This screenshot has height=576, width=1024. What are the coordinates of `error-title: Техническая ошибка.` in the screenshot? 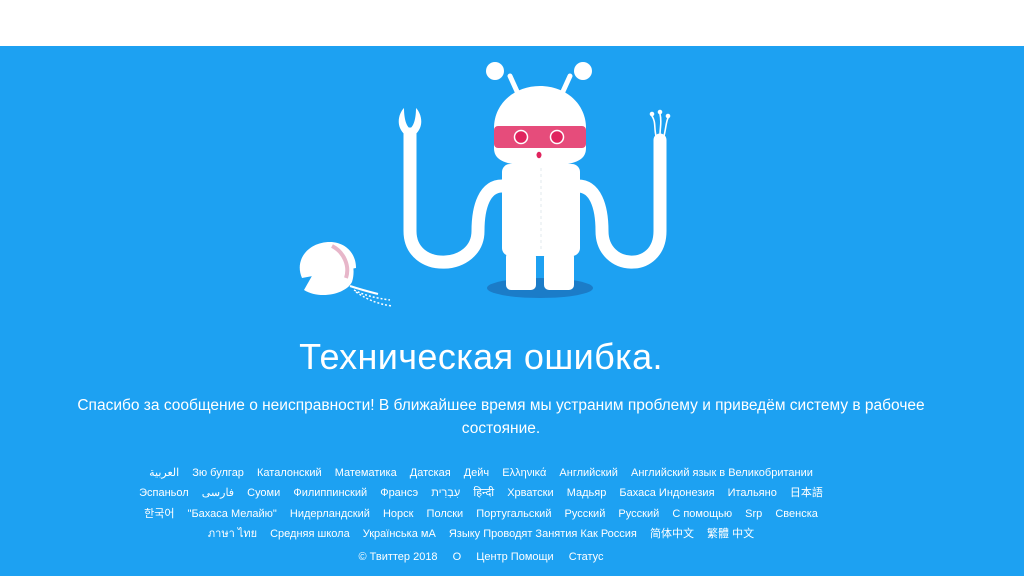 It's located at (481, 356).